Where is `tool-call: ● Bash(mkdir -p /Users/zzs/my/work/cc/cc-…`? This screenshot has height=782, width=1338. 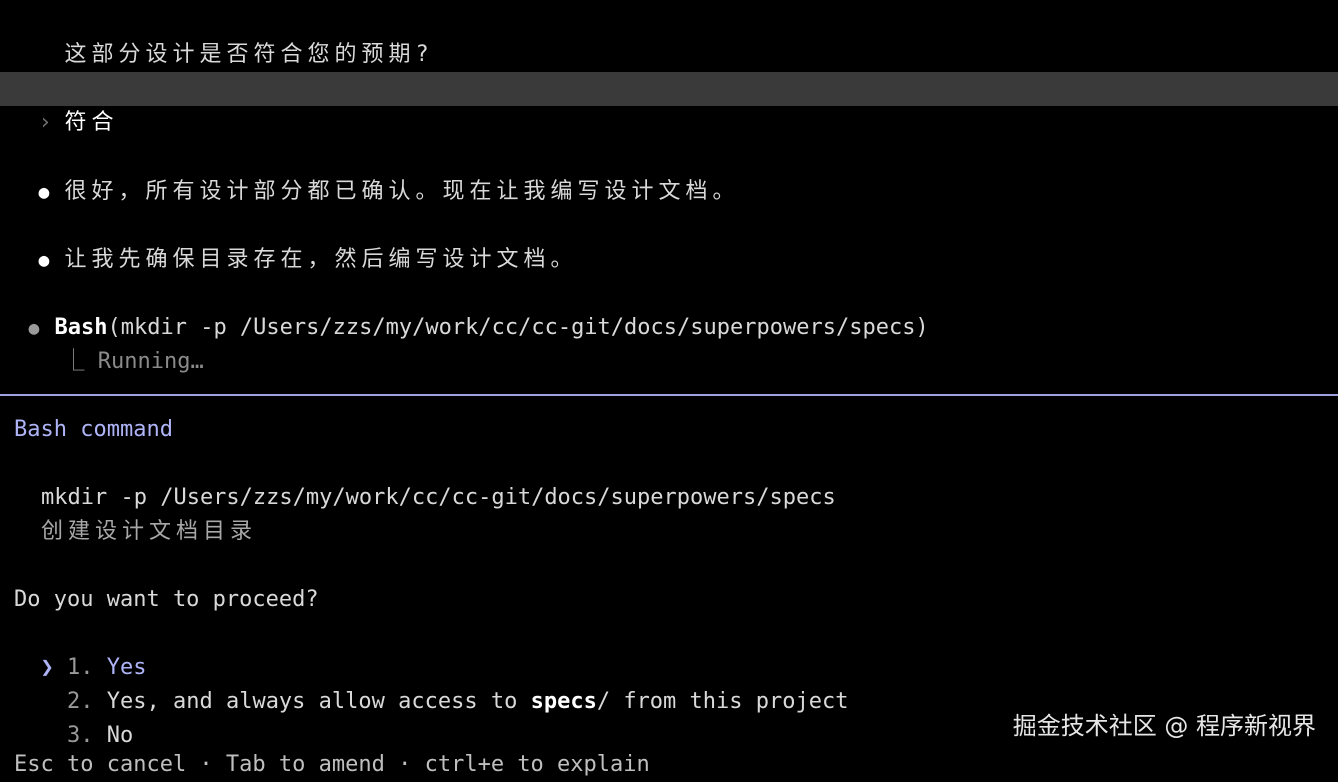 tool-call: ● Bash(mkdir -p /Users/zzs/my/work/cc/cc-… is located at coordinates (464, 308).